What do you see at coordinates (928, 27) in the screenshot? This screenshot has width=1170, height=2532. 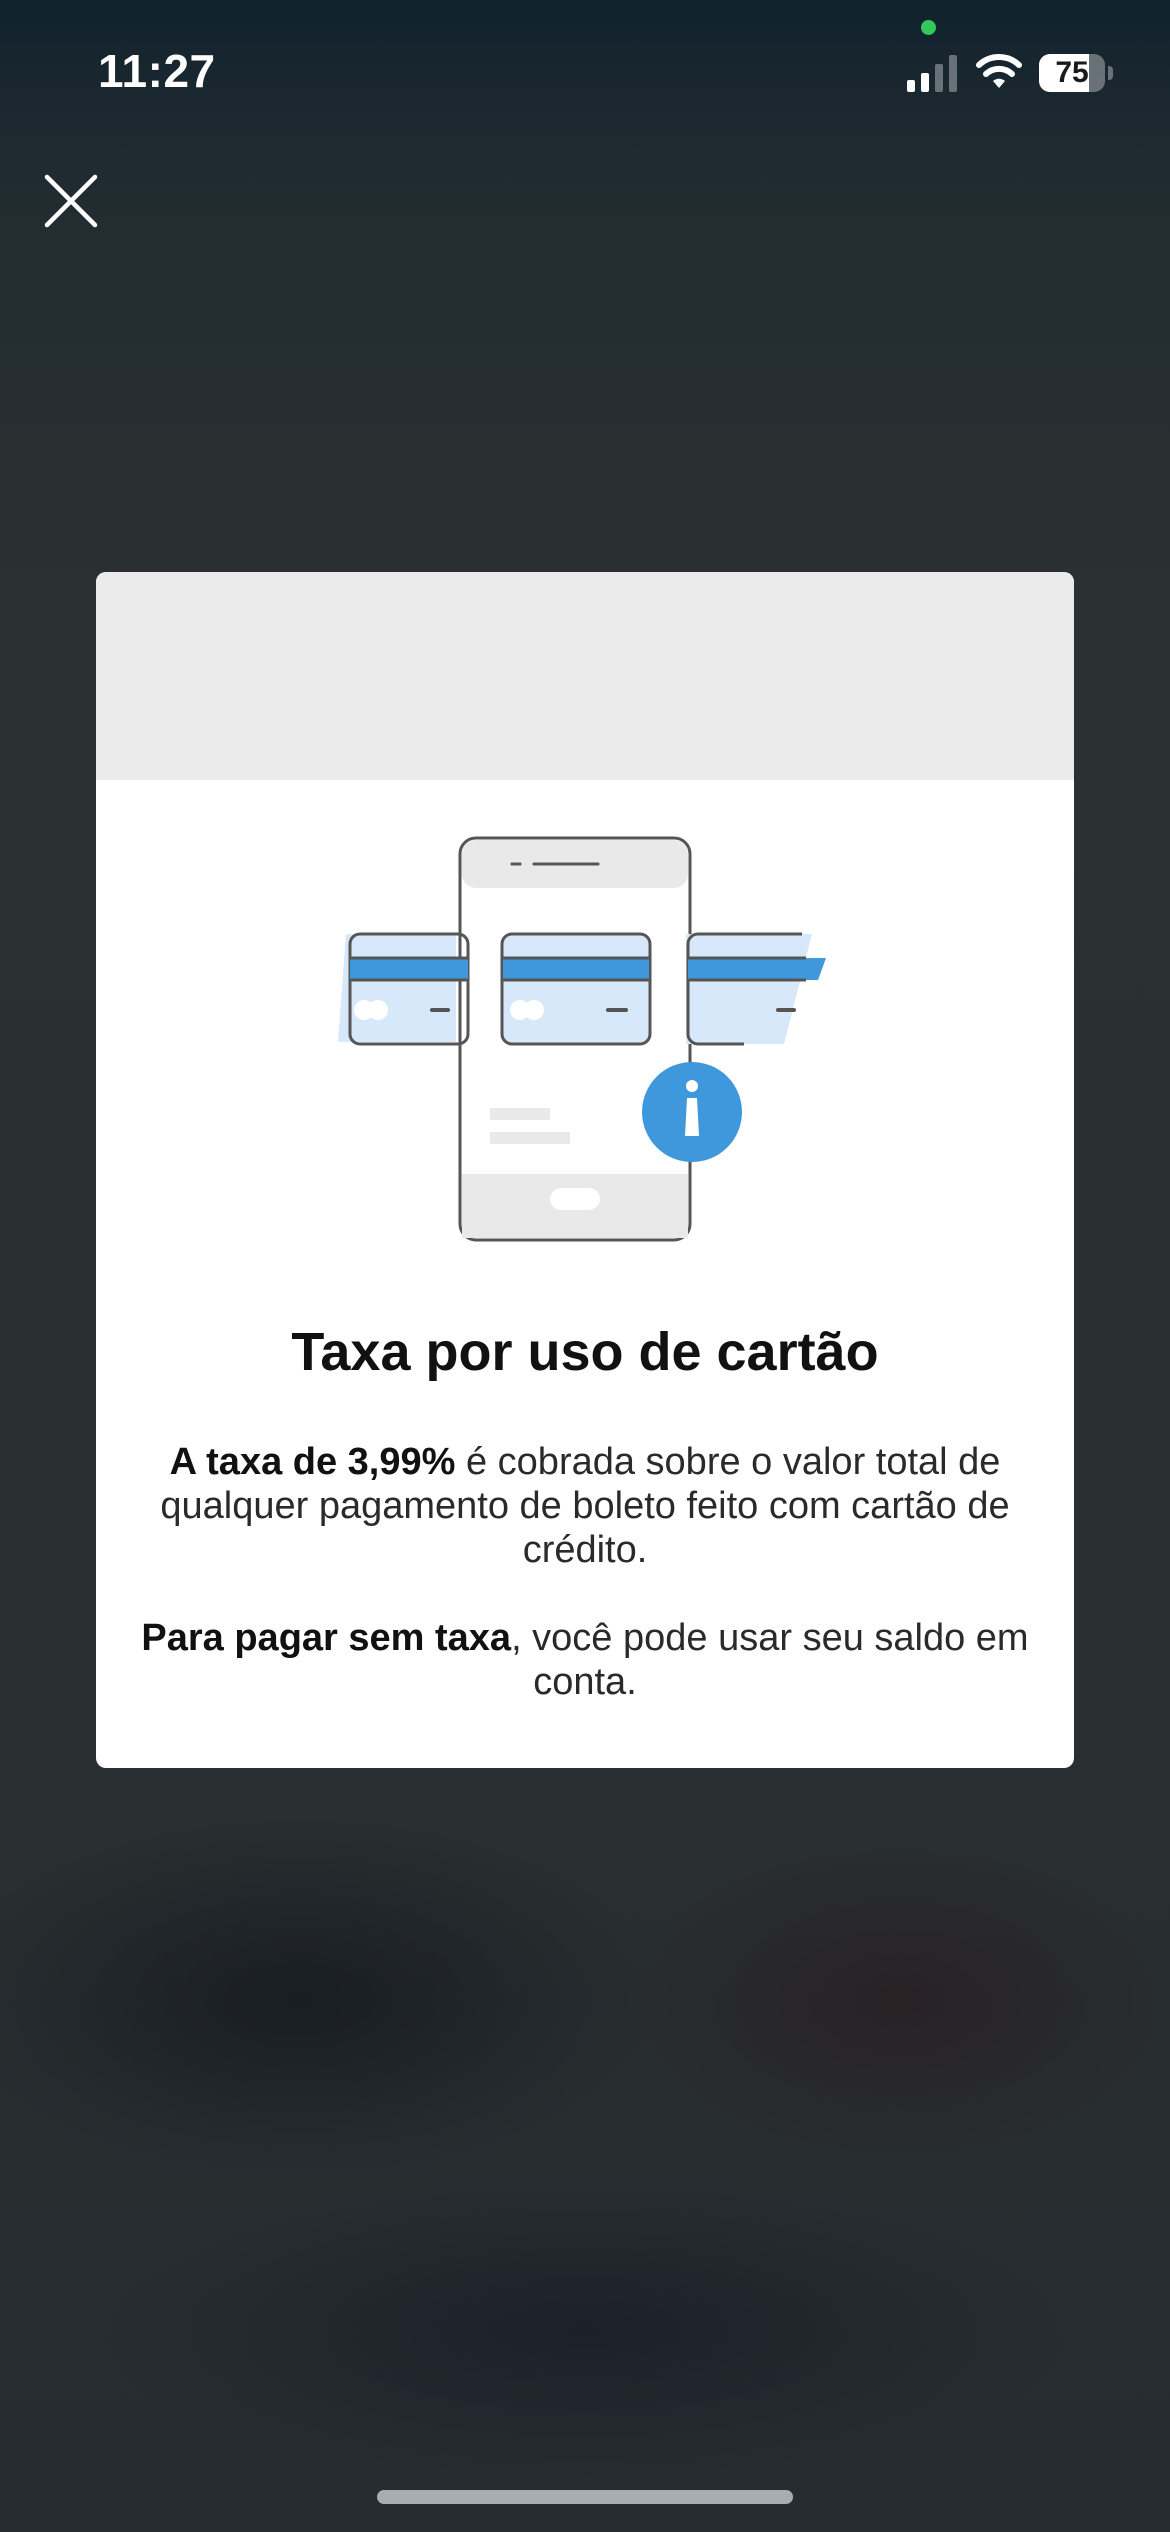 I see `camera-indicator-dot` at bounding box center [928, 27].